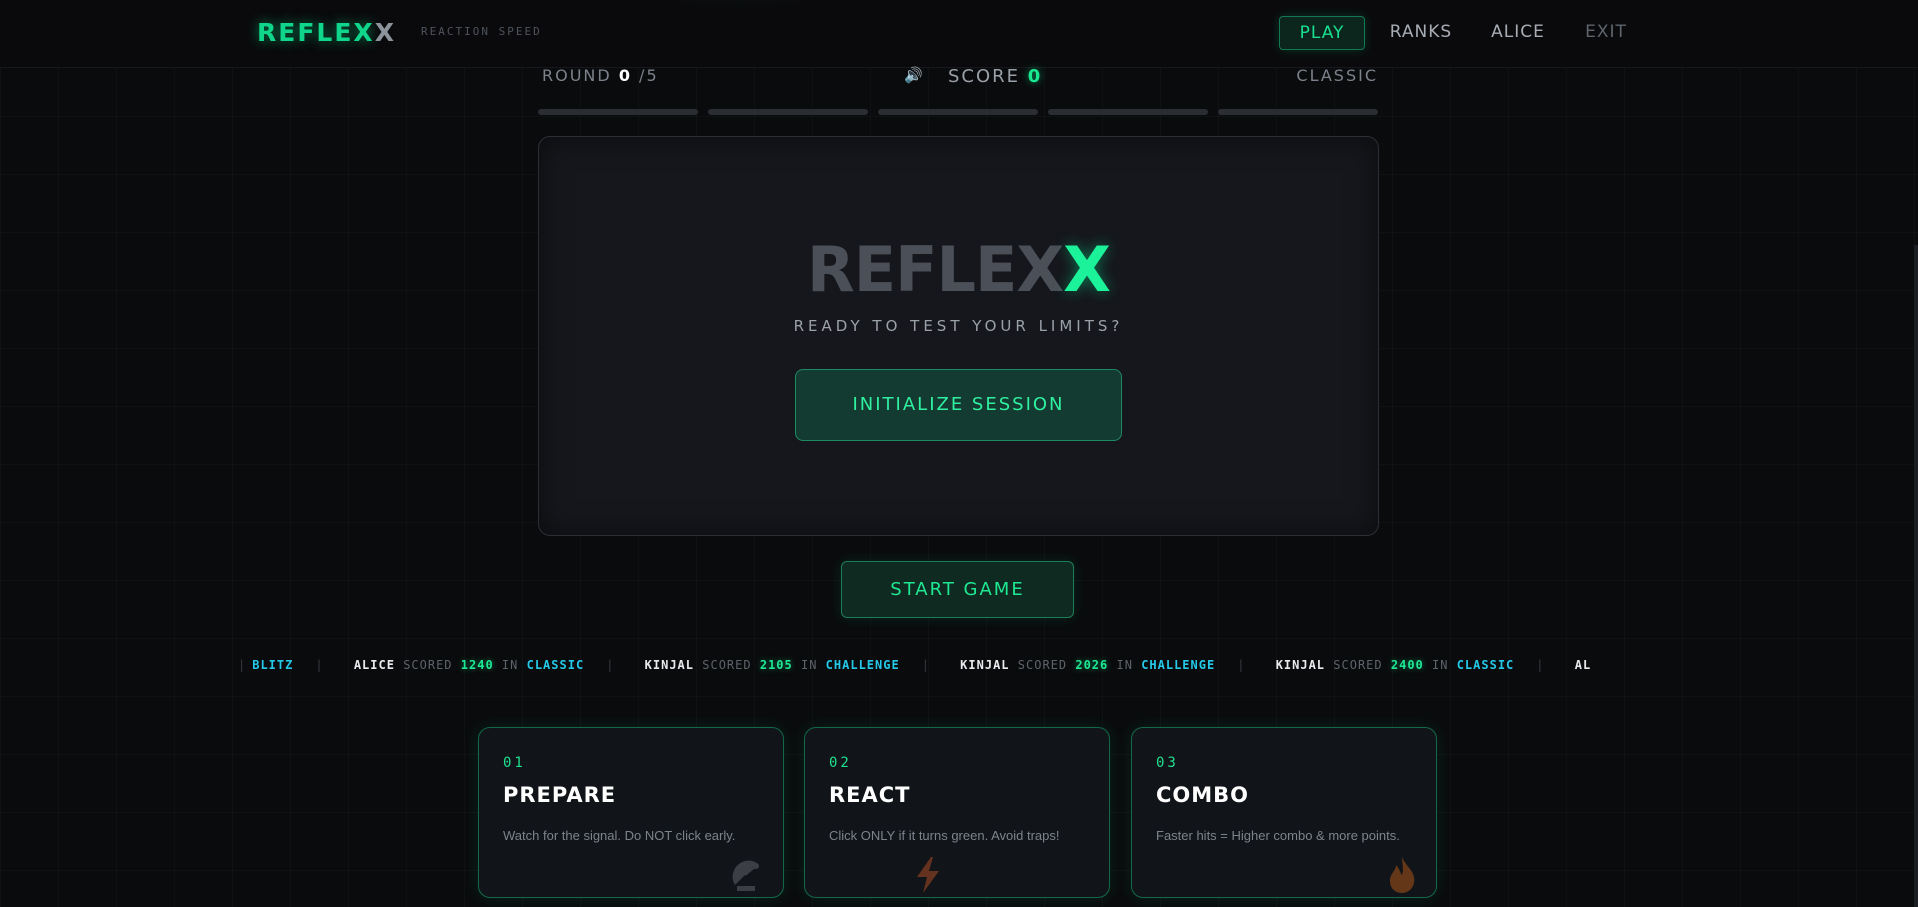 The height and width of the screenshot is (907, 1918). What do you see at coordinates (958, 326) in the screenshot?
I see `ready-prompt: READY TO TEST YOUR LIMITS?` at bounding box center [958, 326].